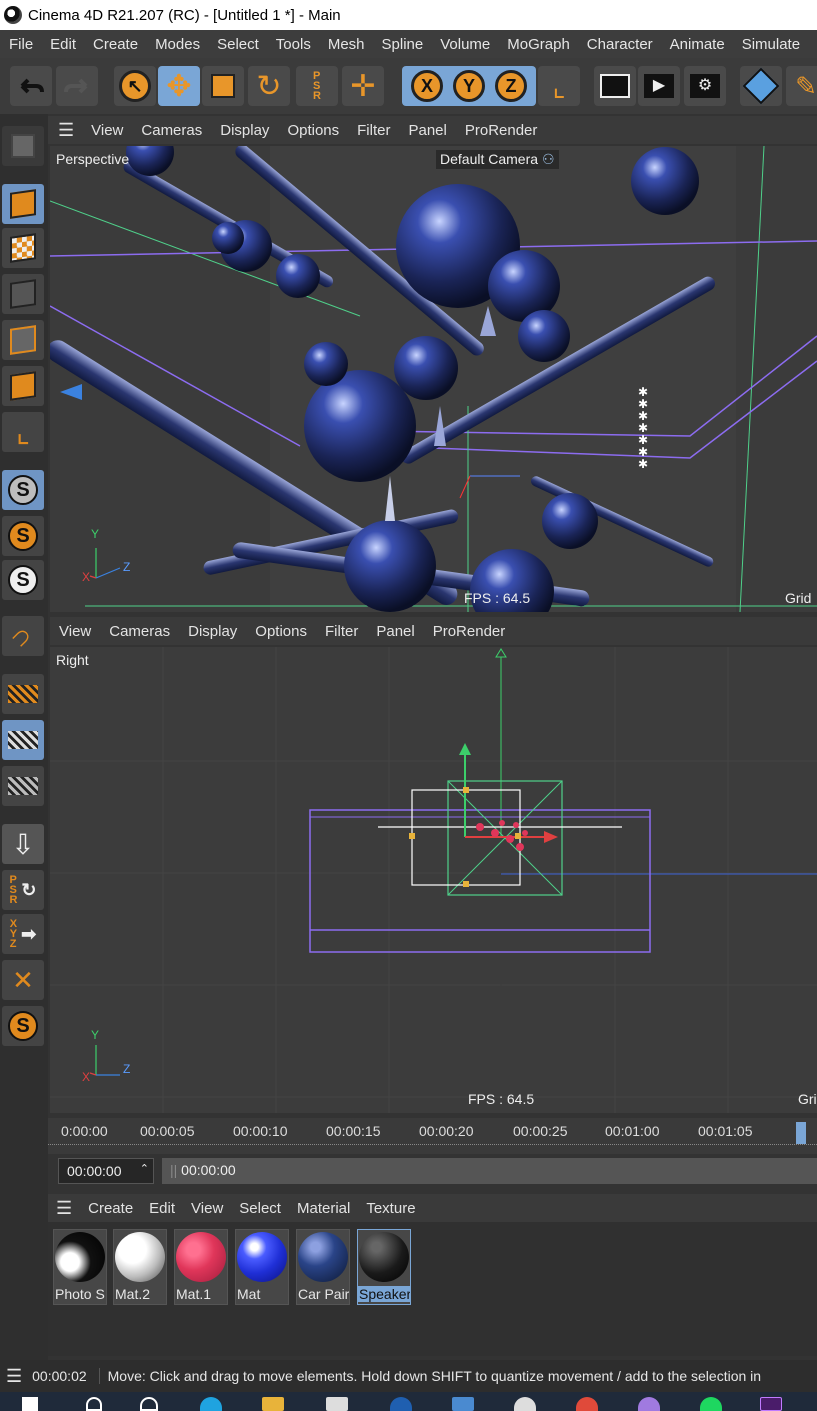 The image size is (817, 1411). What do you see at coordinates (62, 44) in the screenshot?
I see `menu-edit: Edit` at bounding box center [62, 44].